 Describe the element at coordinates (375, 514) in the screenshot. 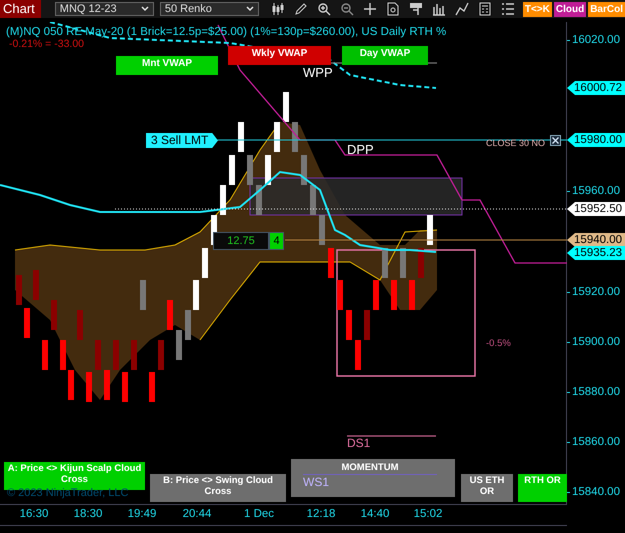

I see `time-label: 14:40` at that location.